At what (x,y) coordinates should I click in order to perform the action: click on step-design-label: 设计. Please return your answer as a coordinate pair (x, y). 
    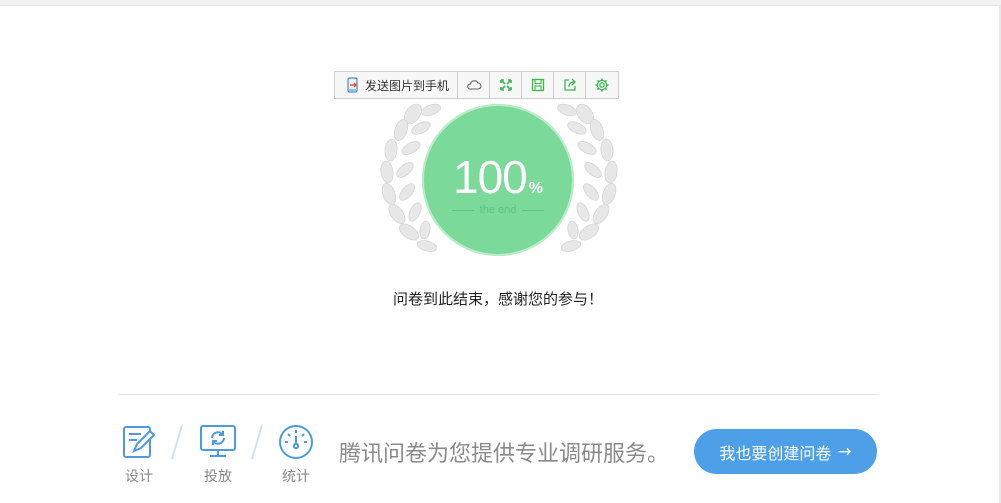
    Looking at the image, I should click on (139, 477).